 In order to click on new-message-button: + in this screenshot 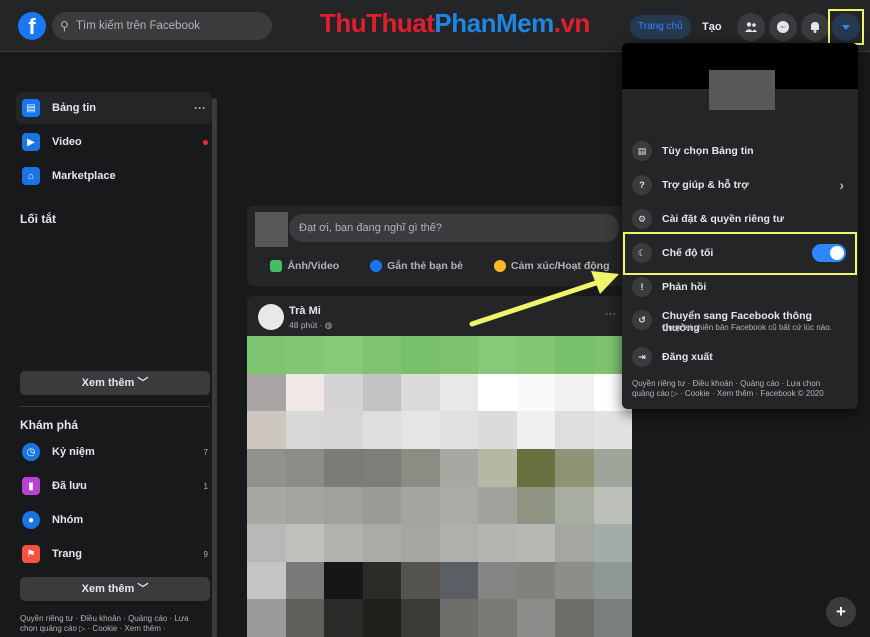, I will do `click(841, 612)`.